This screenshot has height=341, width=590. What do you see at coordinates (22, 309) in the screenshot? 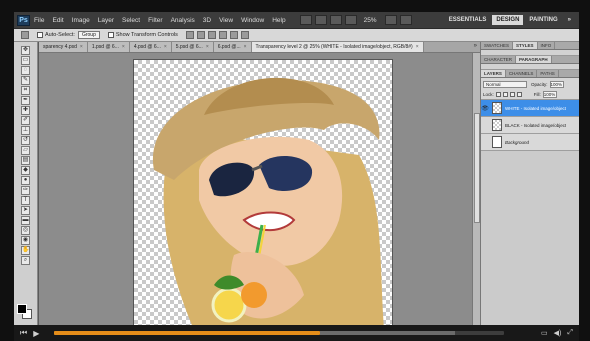
I see `foreground-color-swatch` at bounding box center [22, 309].